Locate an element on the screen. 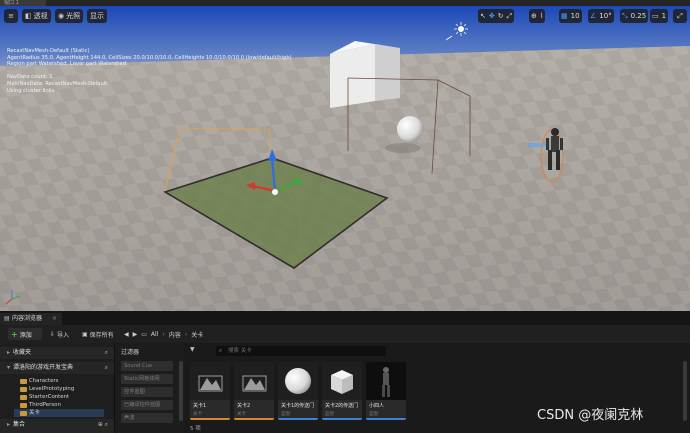  asset-tile: 关卡2的传送门 蓝图 is located at coordinates (342, 391).